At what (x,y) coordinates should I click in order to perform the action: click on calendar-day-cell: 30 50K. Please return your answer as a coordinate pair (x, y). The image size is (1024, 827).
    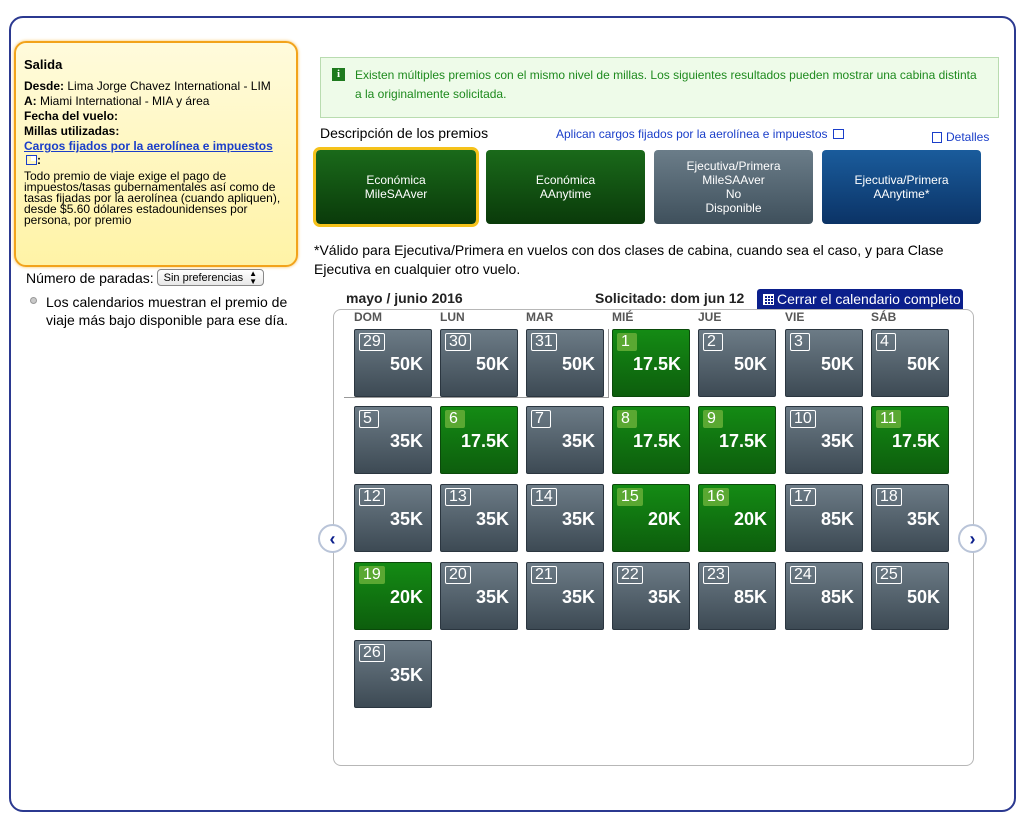
    Looking at the image, I should click on (479, 363).